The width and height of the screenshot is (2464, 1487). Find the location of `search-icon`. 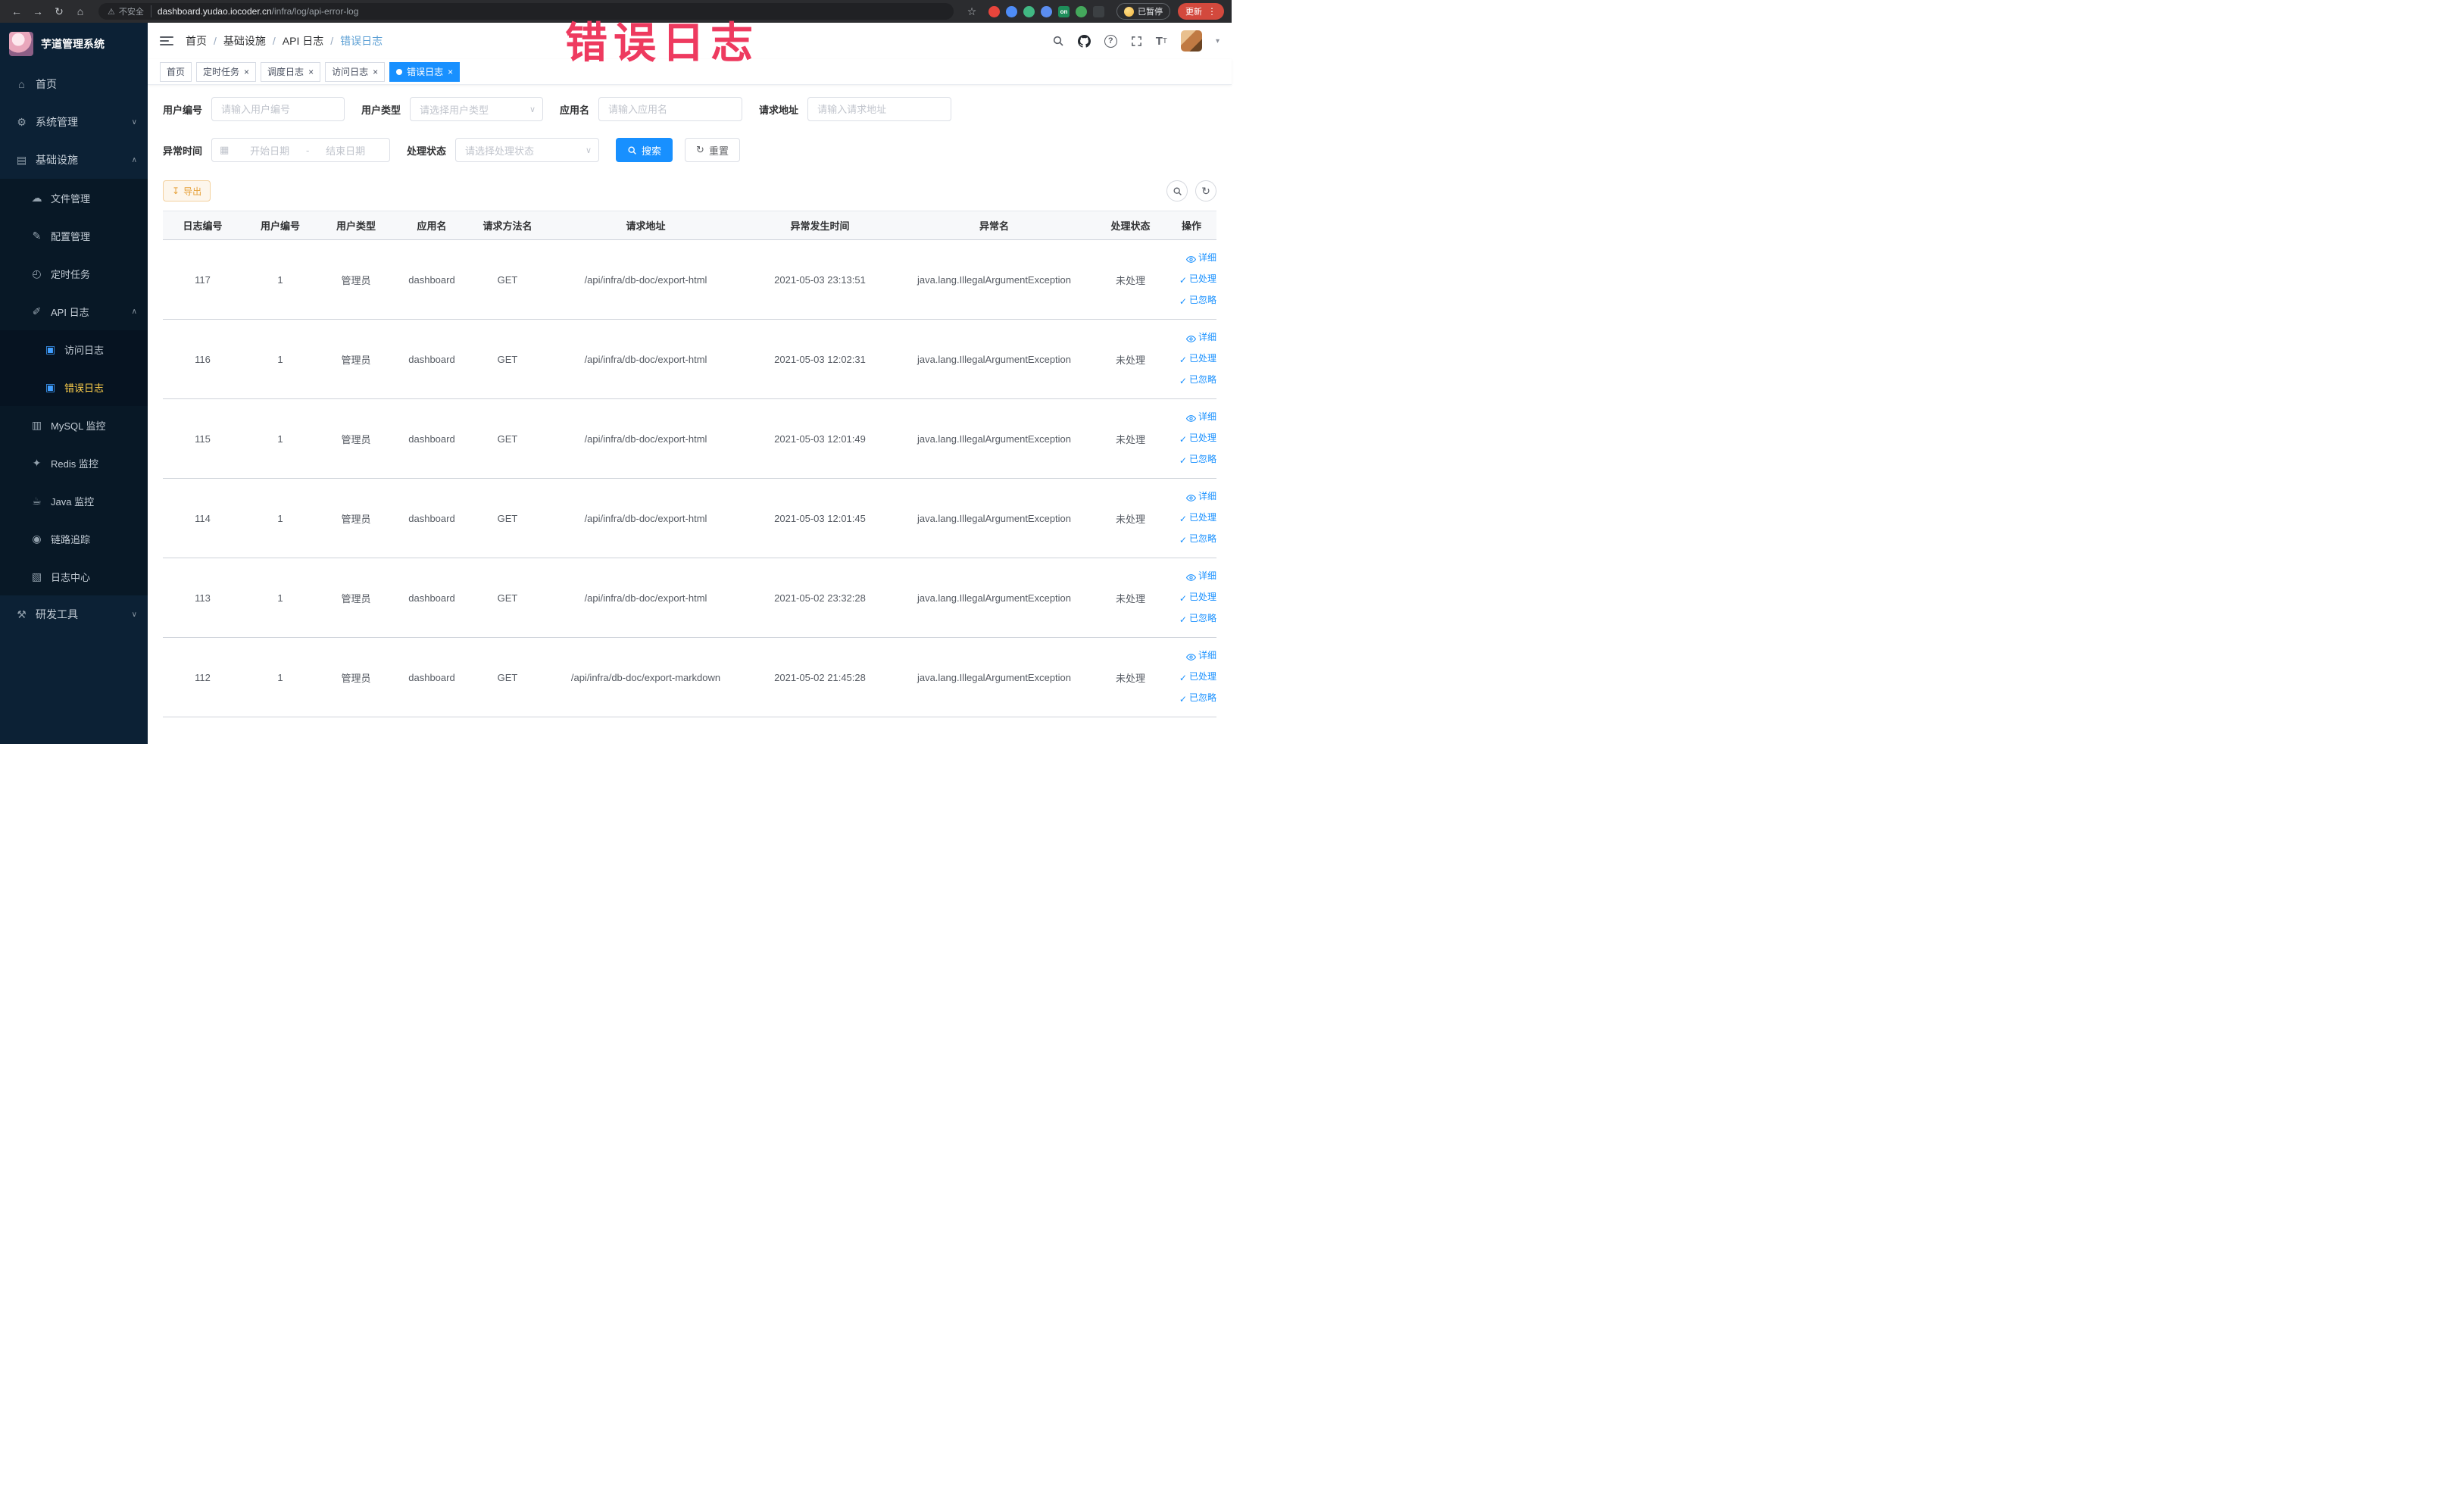

search-icon is located at coordinates (1058, 41).